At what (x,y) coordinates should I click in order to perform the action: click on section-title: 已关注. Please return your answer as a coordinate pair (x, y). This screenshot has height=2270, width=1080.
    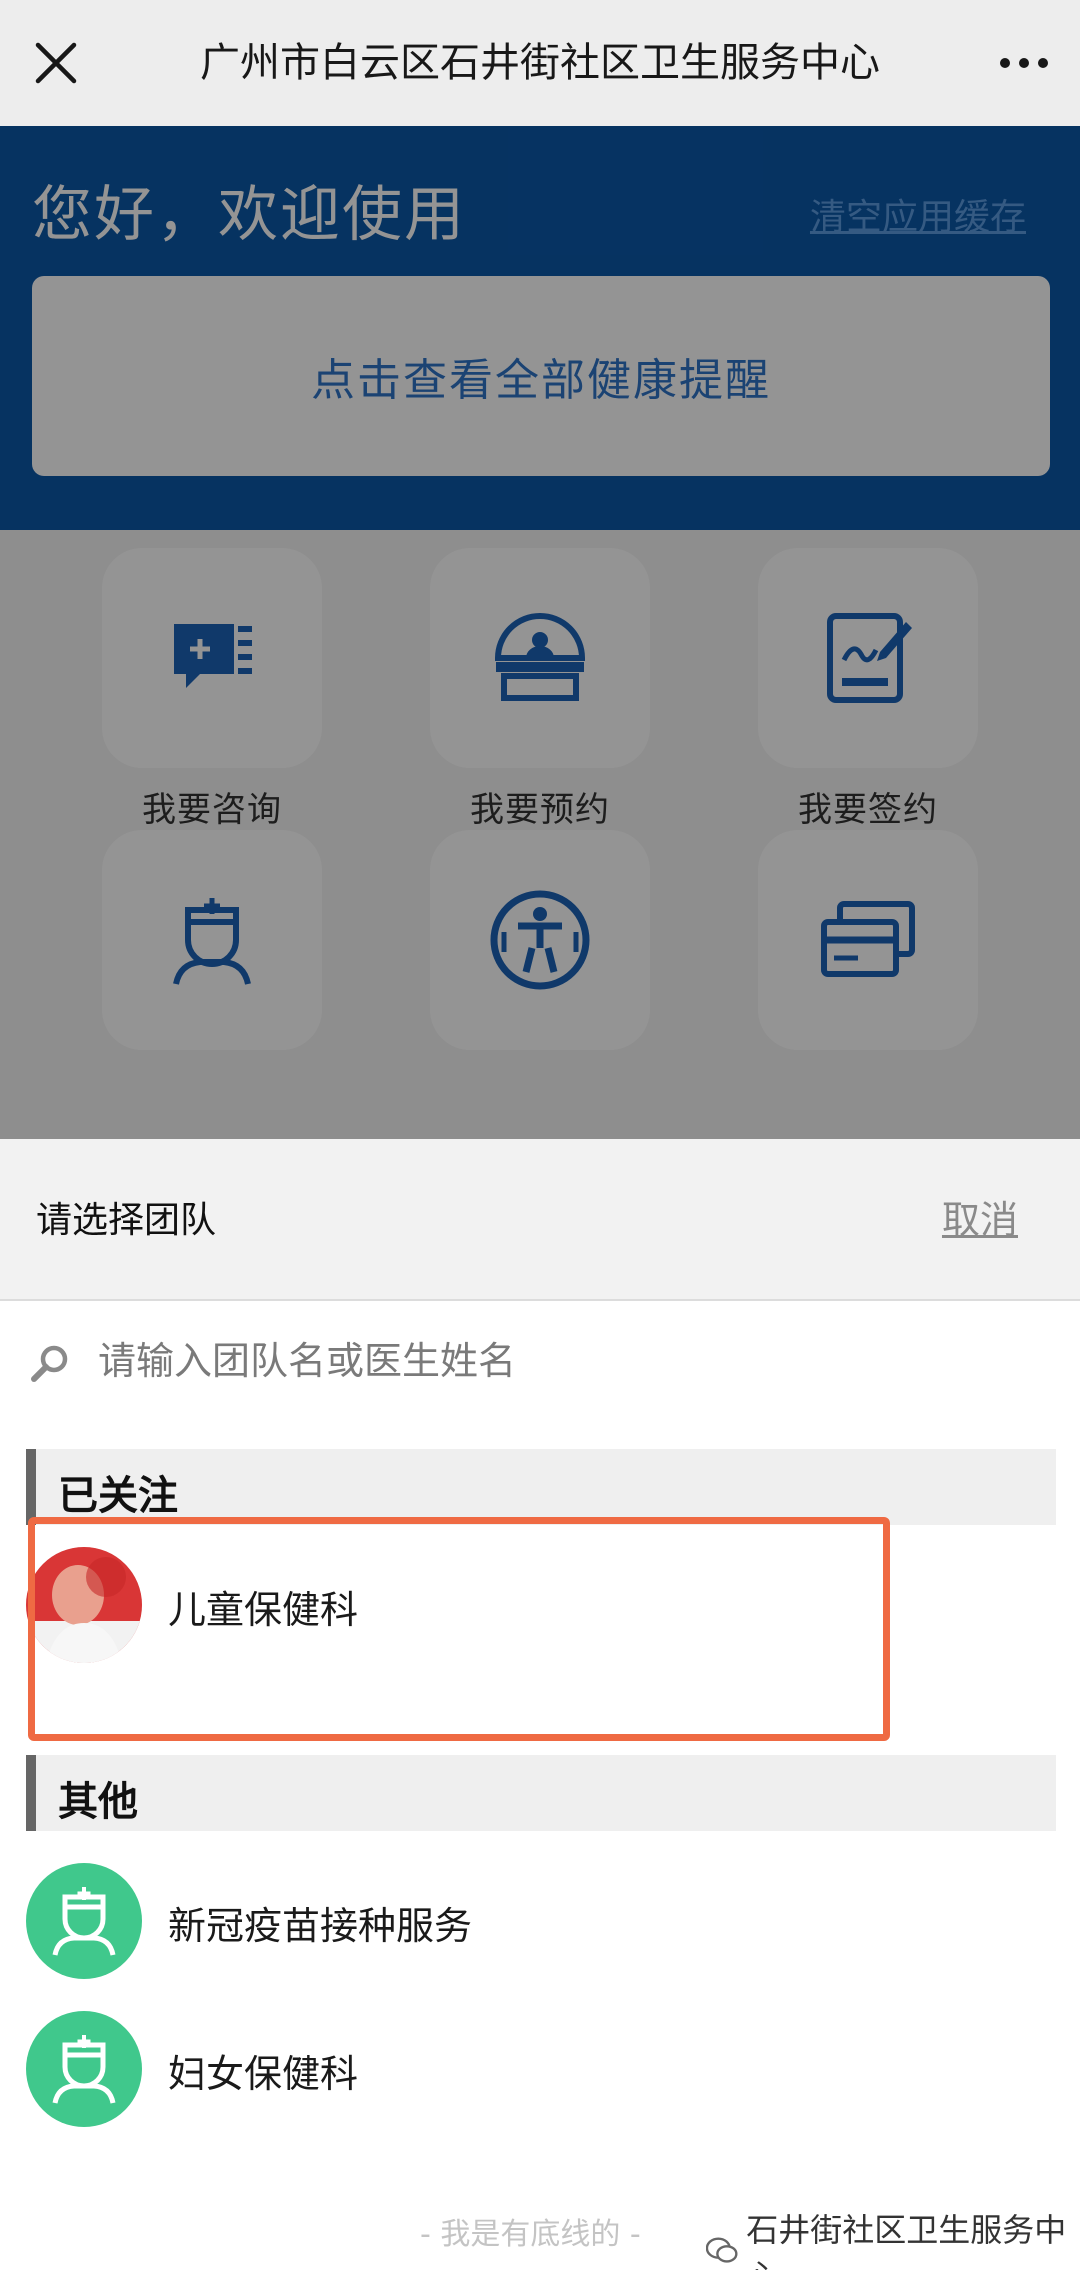
    Looking at the image, I should click on (118, 1496).